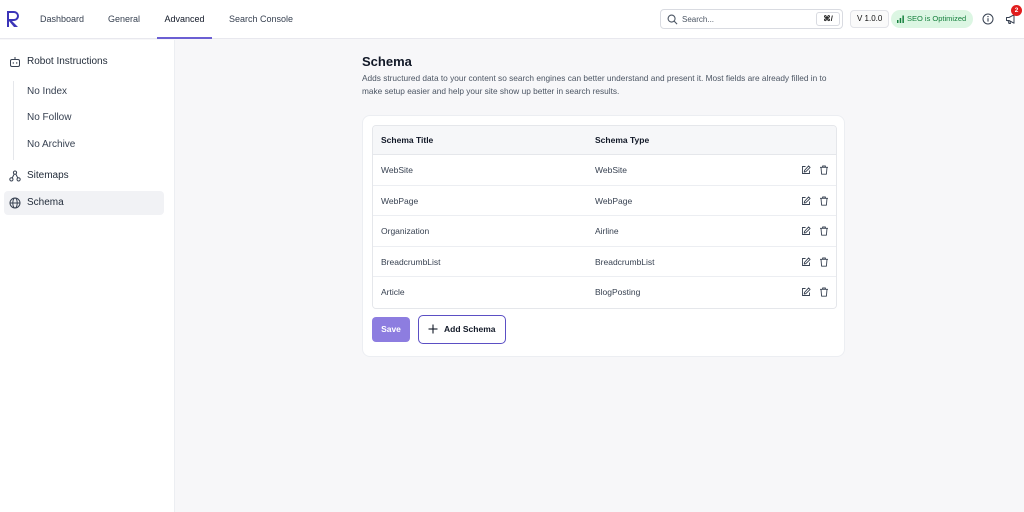 This screenshot has height=512, width=1024. What do you see at coordinates (988, 19) in the screenshot?
I see `info-icon` at bounding box center [988, 19].